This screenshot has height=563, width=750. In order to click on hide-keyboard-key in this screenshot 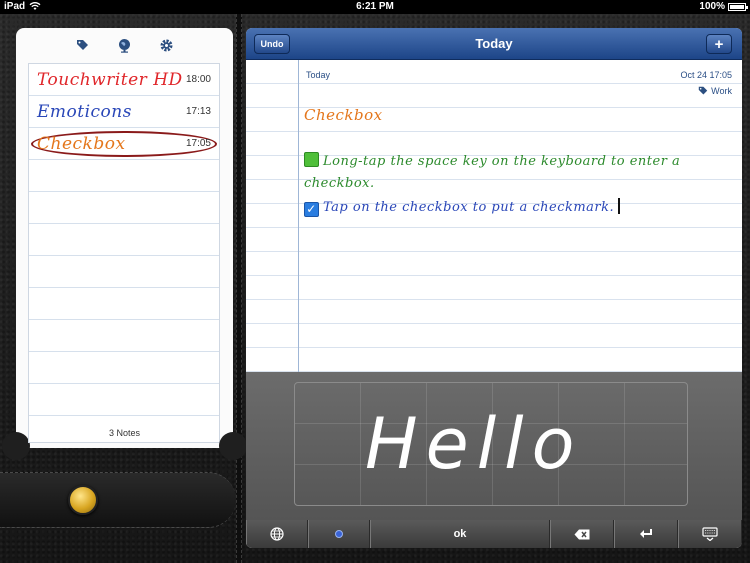, I will do `click(710, 534)`.